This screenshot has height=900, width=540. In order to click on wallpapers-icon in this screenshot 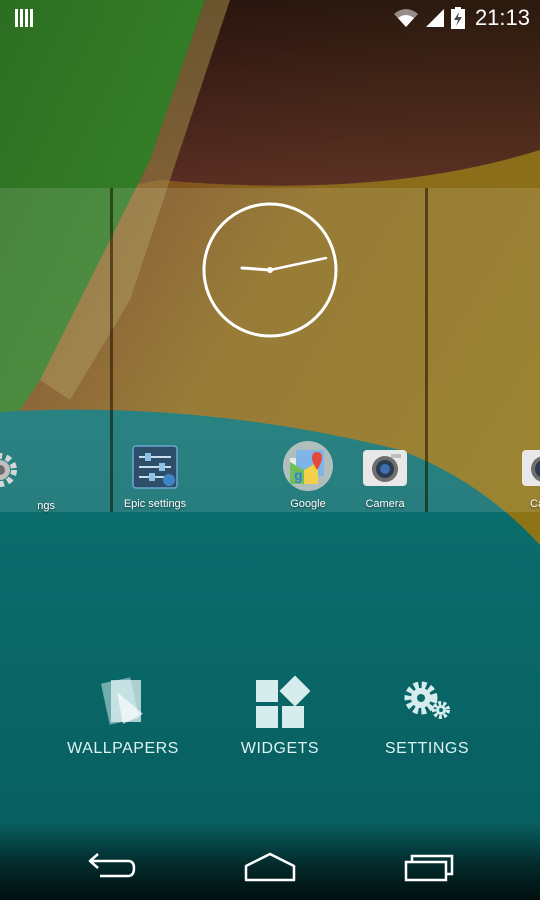, I will do `click(123, 702)`.